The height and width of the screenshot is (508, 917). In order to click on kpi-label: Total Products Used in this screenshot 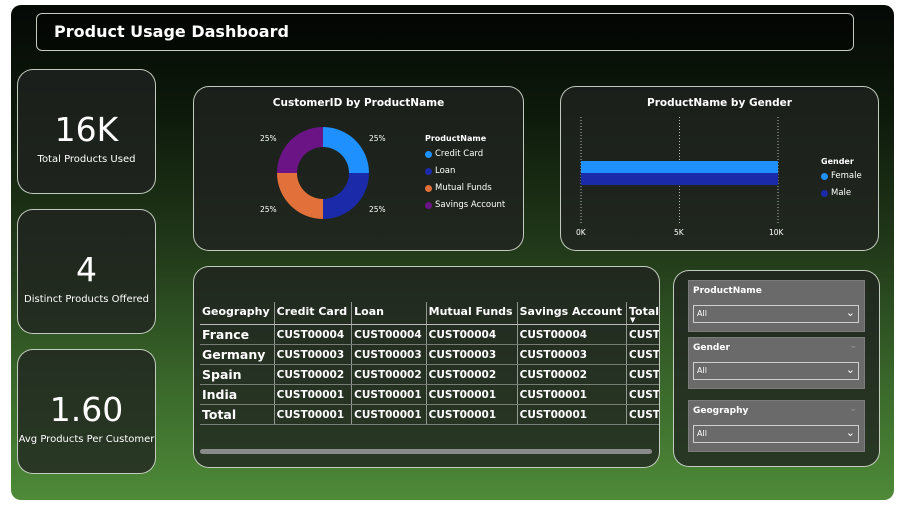, I will do `click(86, 159)`.